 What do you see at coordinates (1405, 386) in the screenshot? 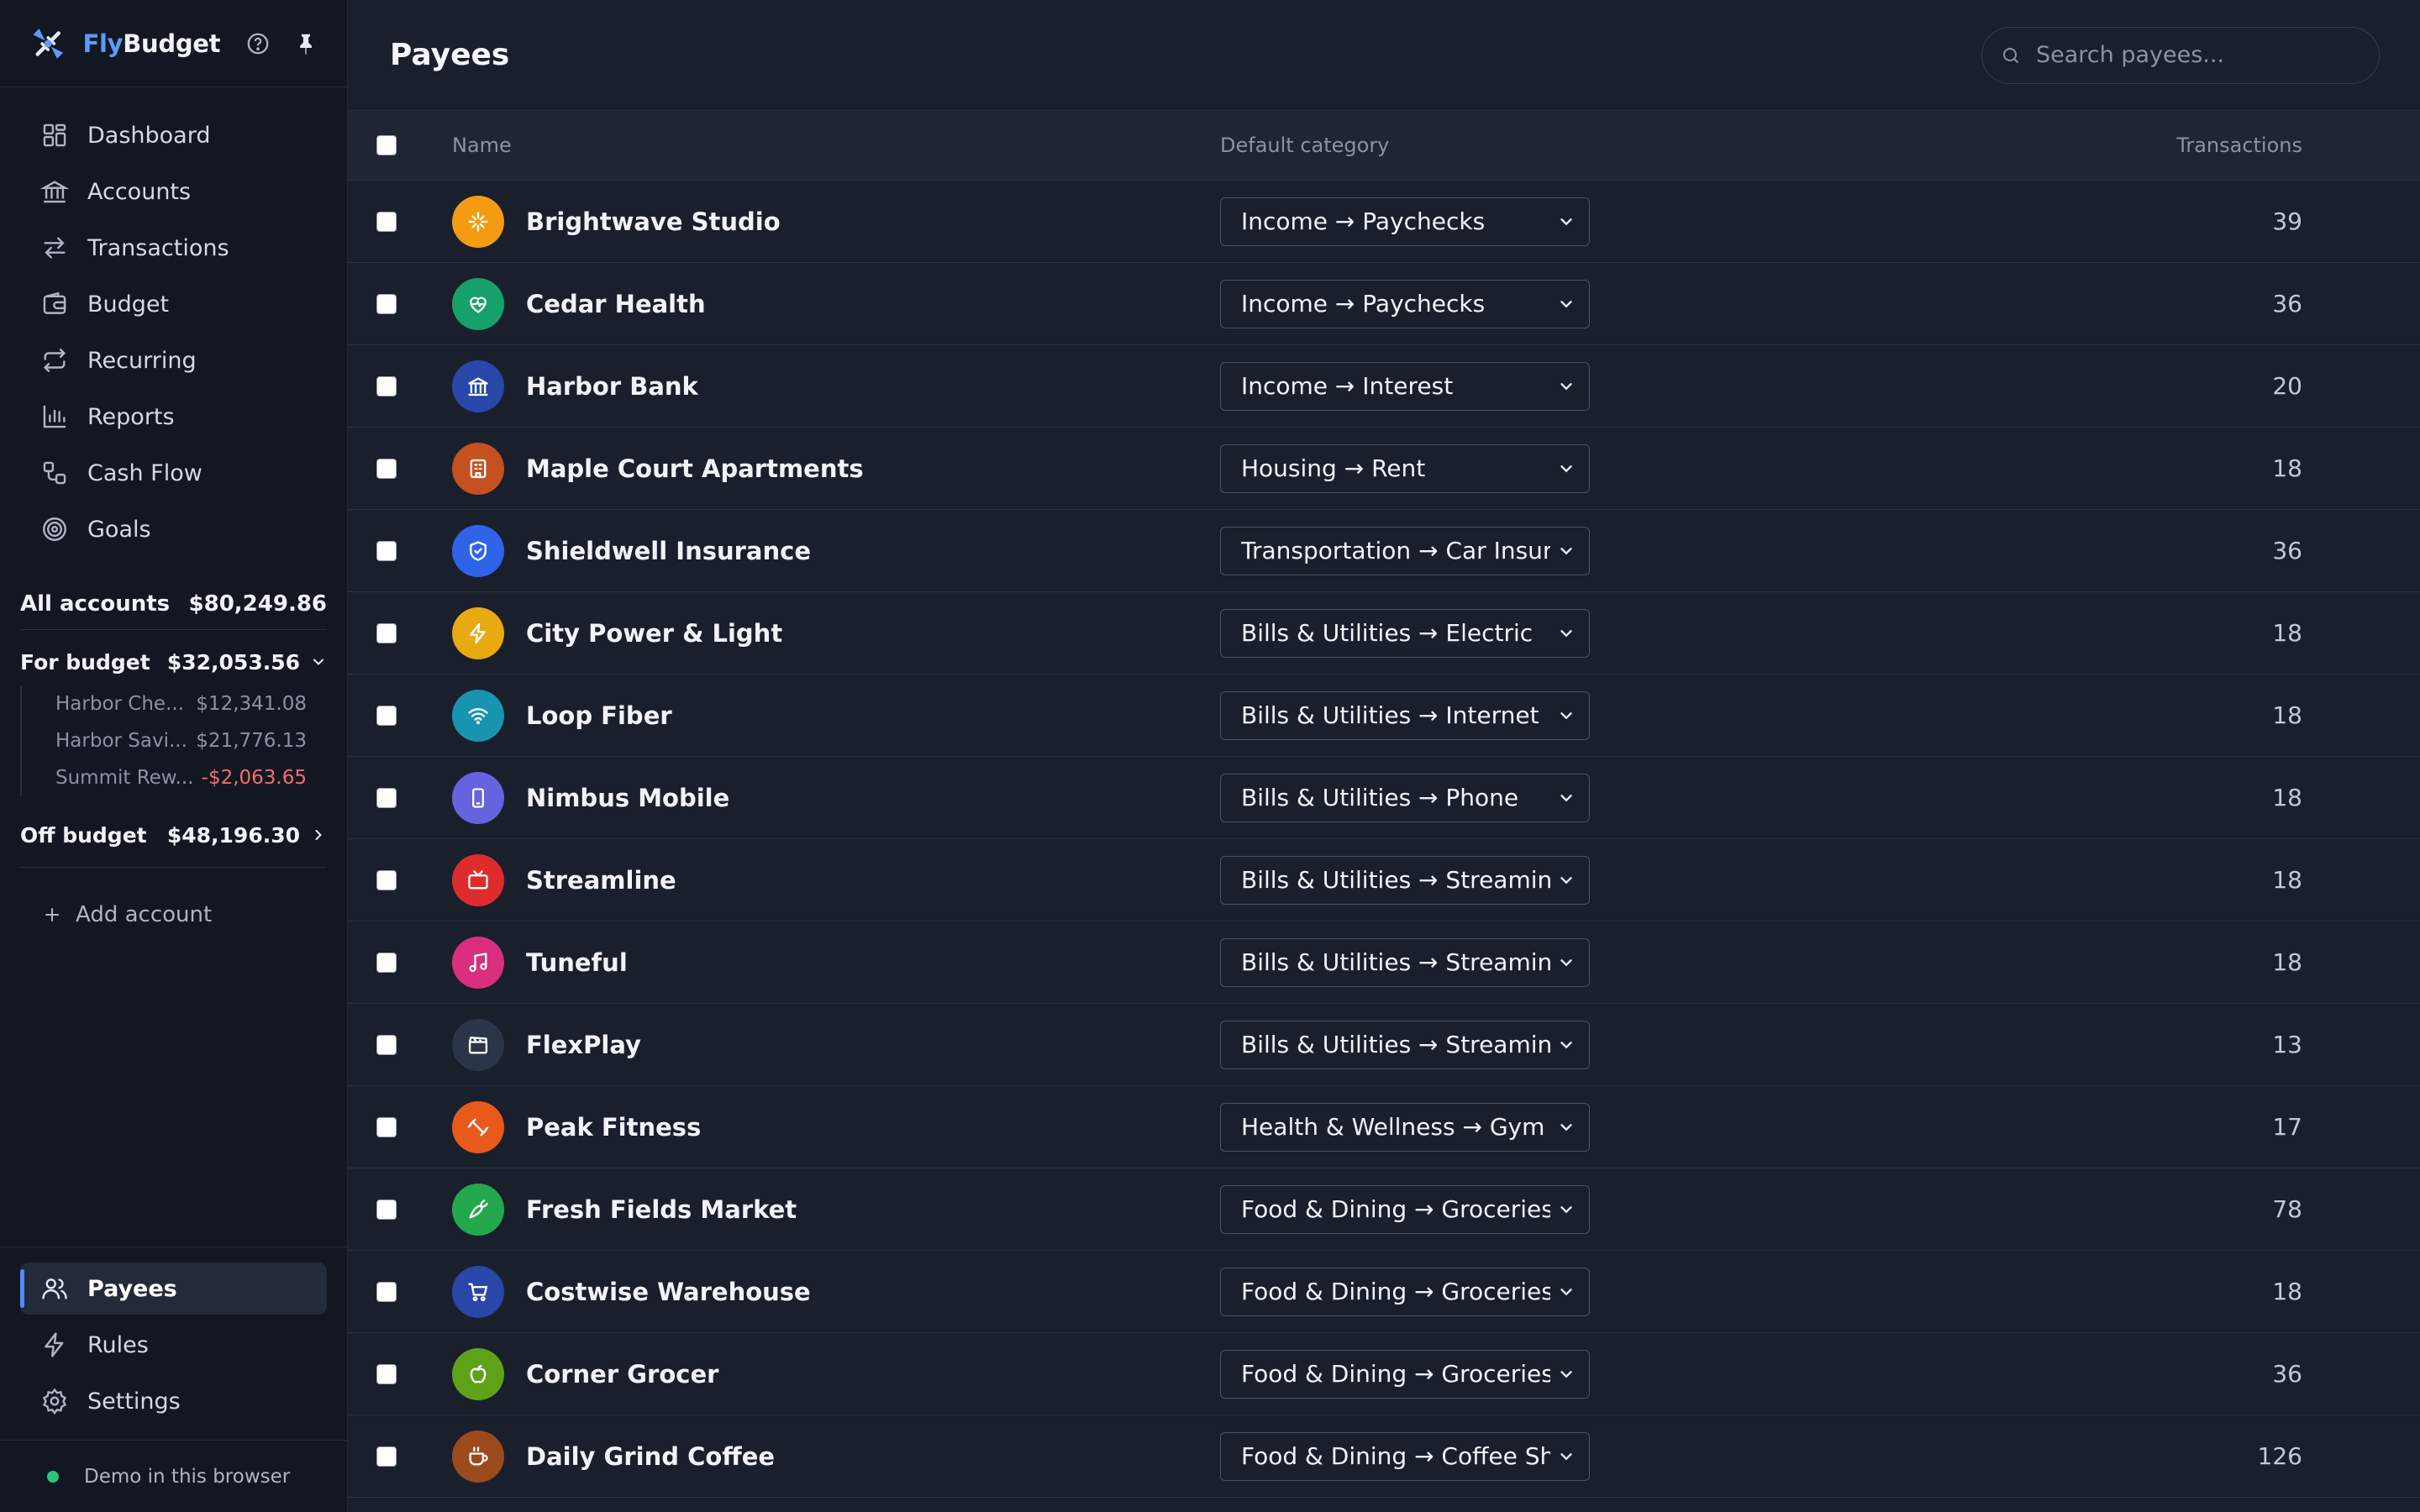
I see `default-category-select: Income → Interest` at bounding box center [1405, 386].